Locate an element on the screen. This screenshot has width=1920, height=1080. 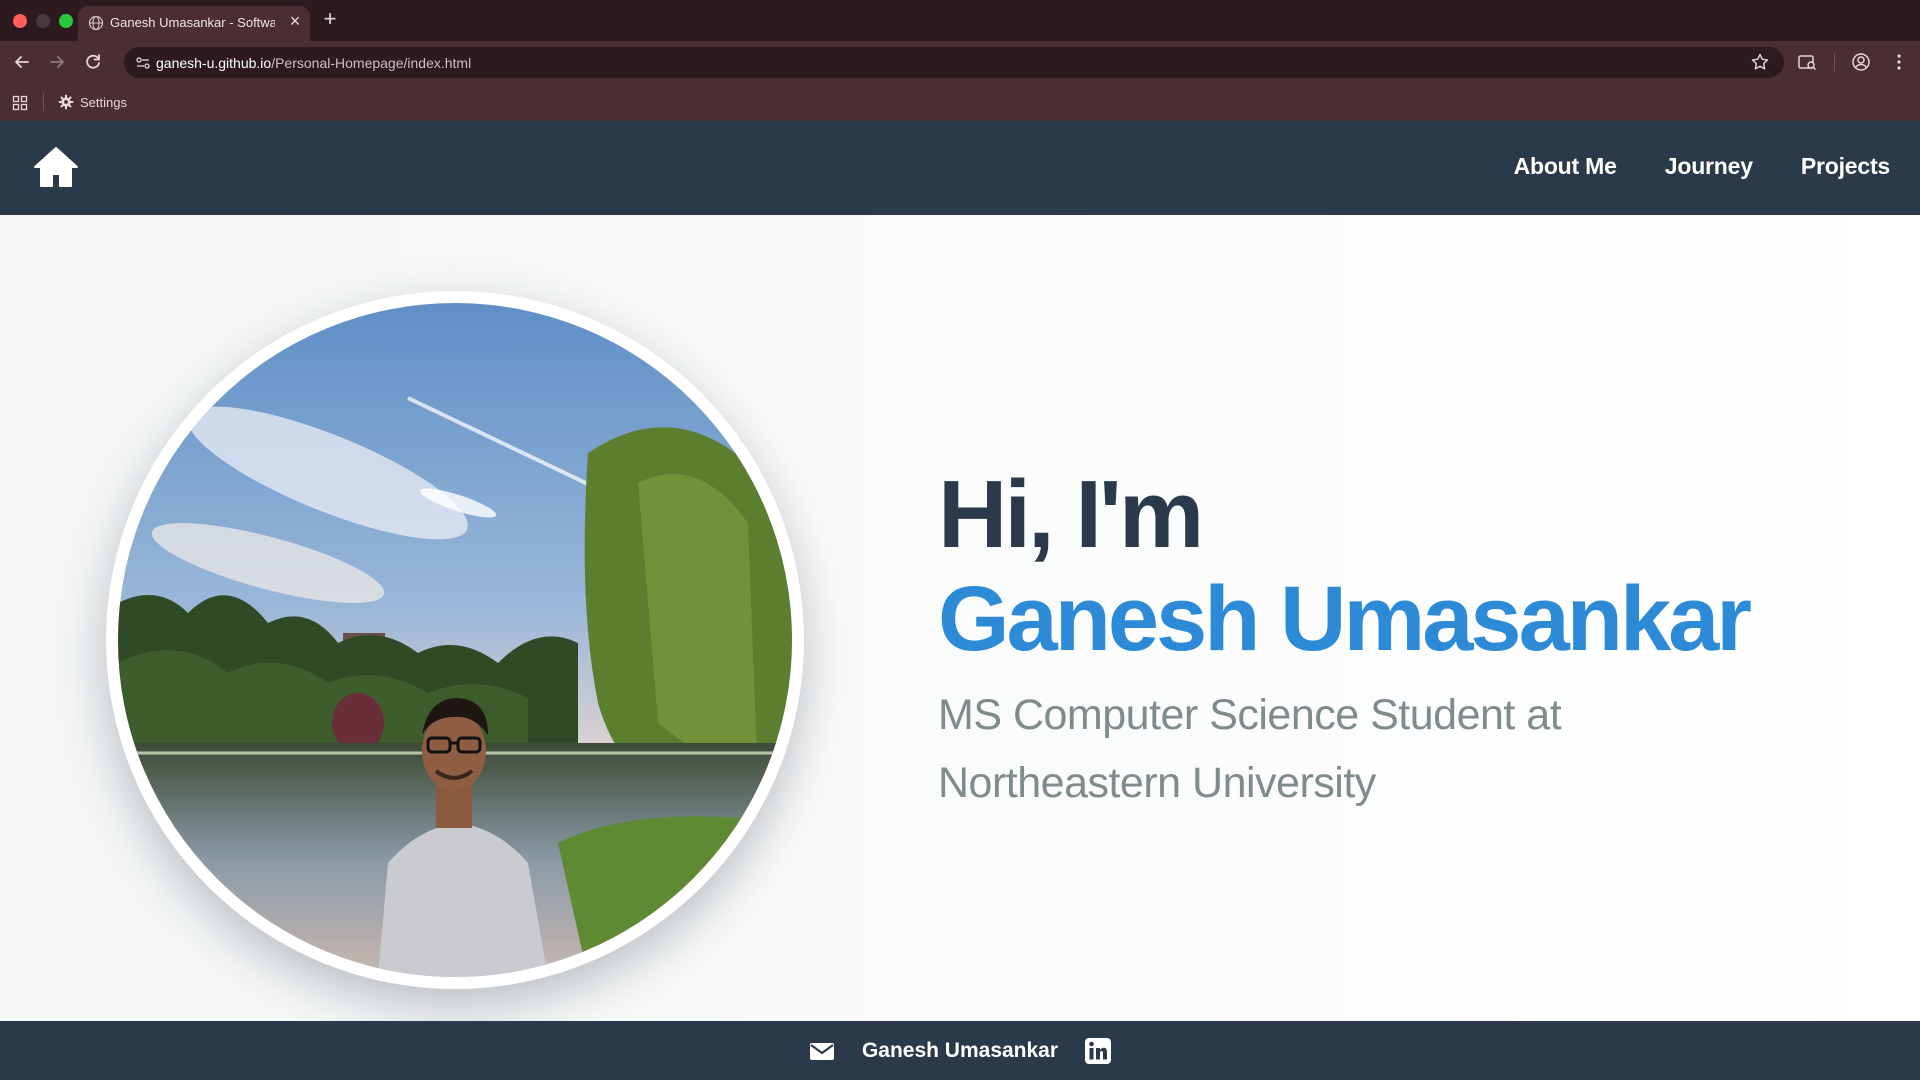
bookmarks-divider is located at coordinates (43, 102).